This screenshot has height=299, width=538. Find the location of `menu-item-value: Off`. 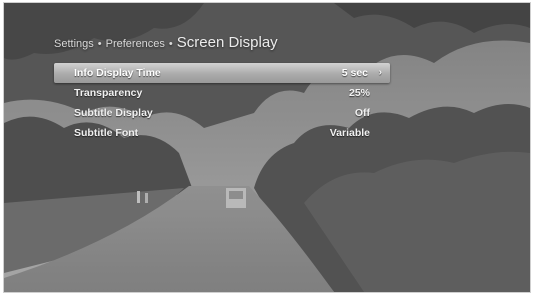

menu-item-value: Off is located at coordinates (362, 113).